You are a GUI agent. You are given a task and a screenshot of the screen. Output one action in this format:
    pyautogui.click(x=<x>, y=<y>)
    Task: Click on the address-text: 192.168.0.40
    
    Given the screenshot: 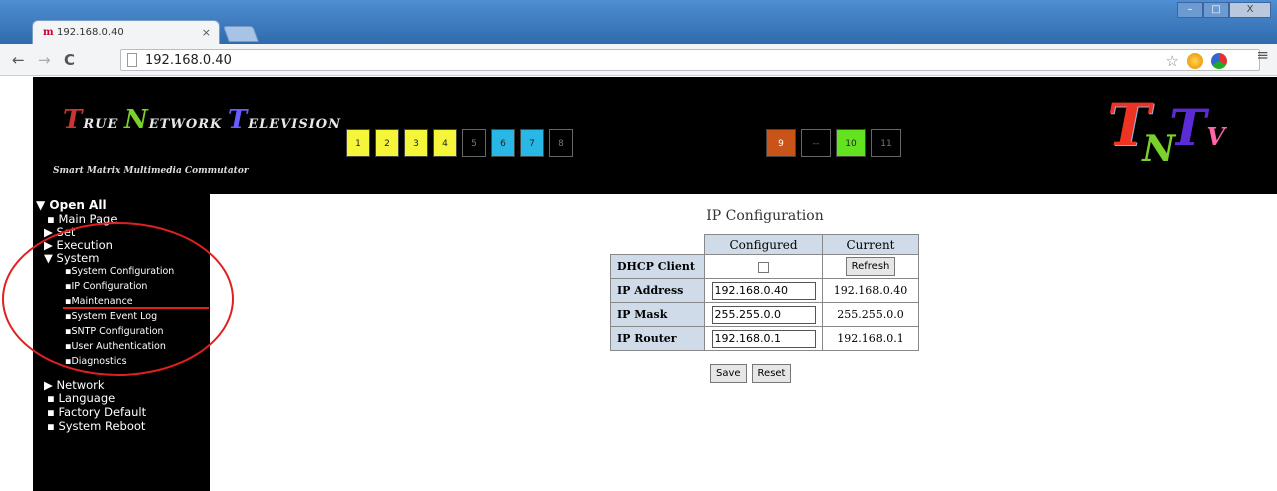 What is the action you would take?
    pyautogui.click(x=188, y=60)
    